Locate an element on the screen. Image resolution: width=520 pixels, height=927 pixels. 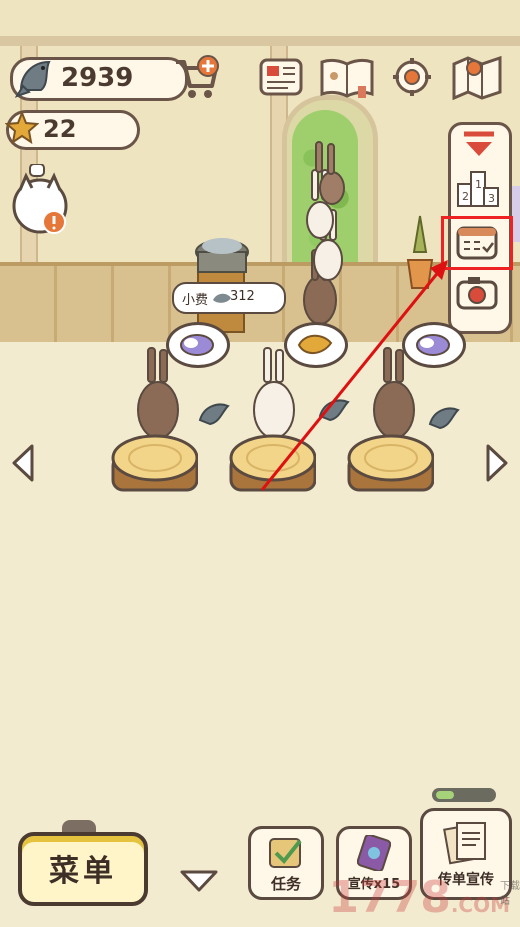
ceiling-beam is located at coordinates (260, 41).